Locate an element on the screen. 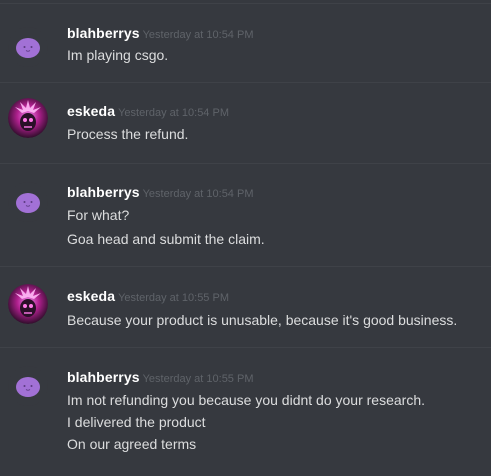  message-text: I delivered the product is located at coordinates (136, 422).